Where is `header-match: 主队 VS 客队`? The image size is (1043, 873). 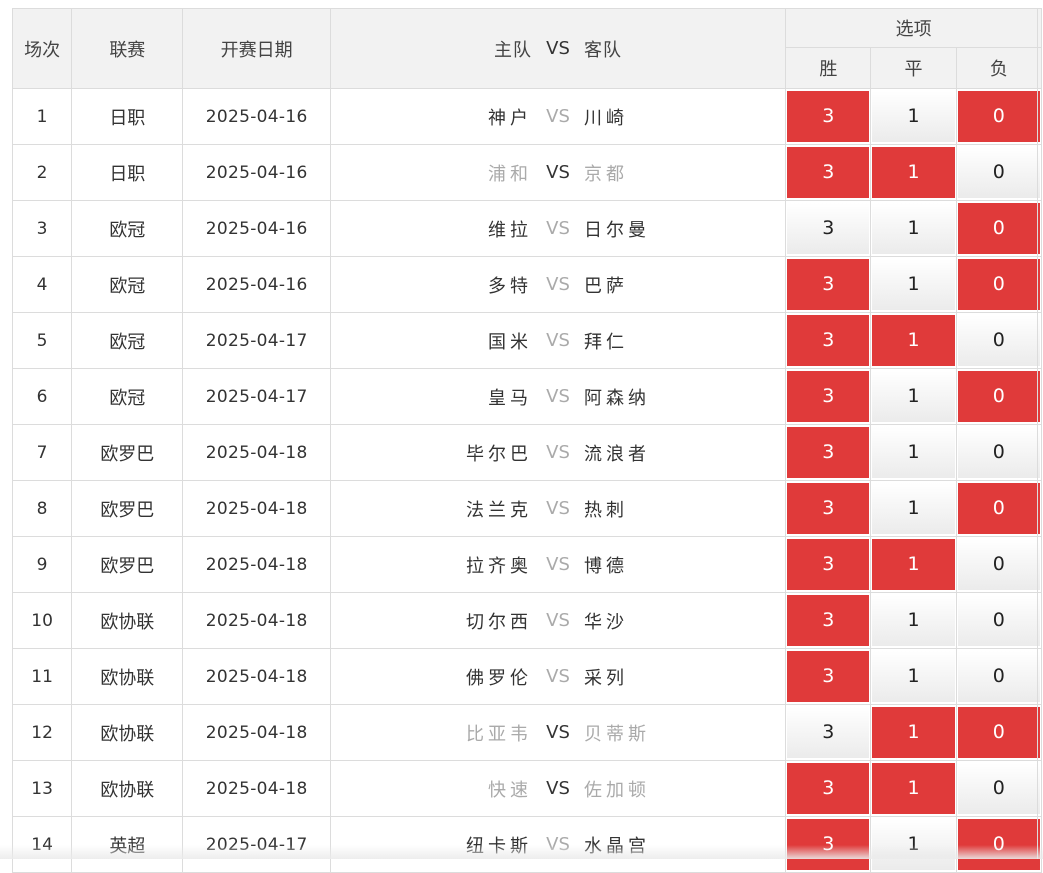
header-match: 主队 VS 客队 is located at coordinates (558, 48).